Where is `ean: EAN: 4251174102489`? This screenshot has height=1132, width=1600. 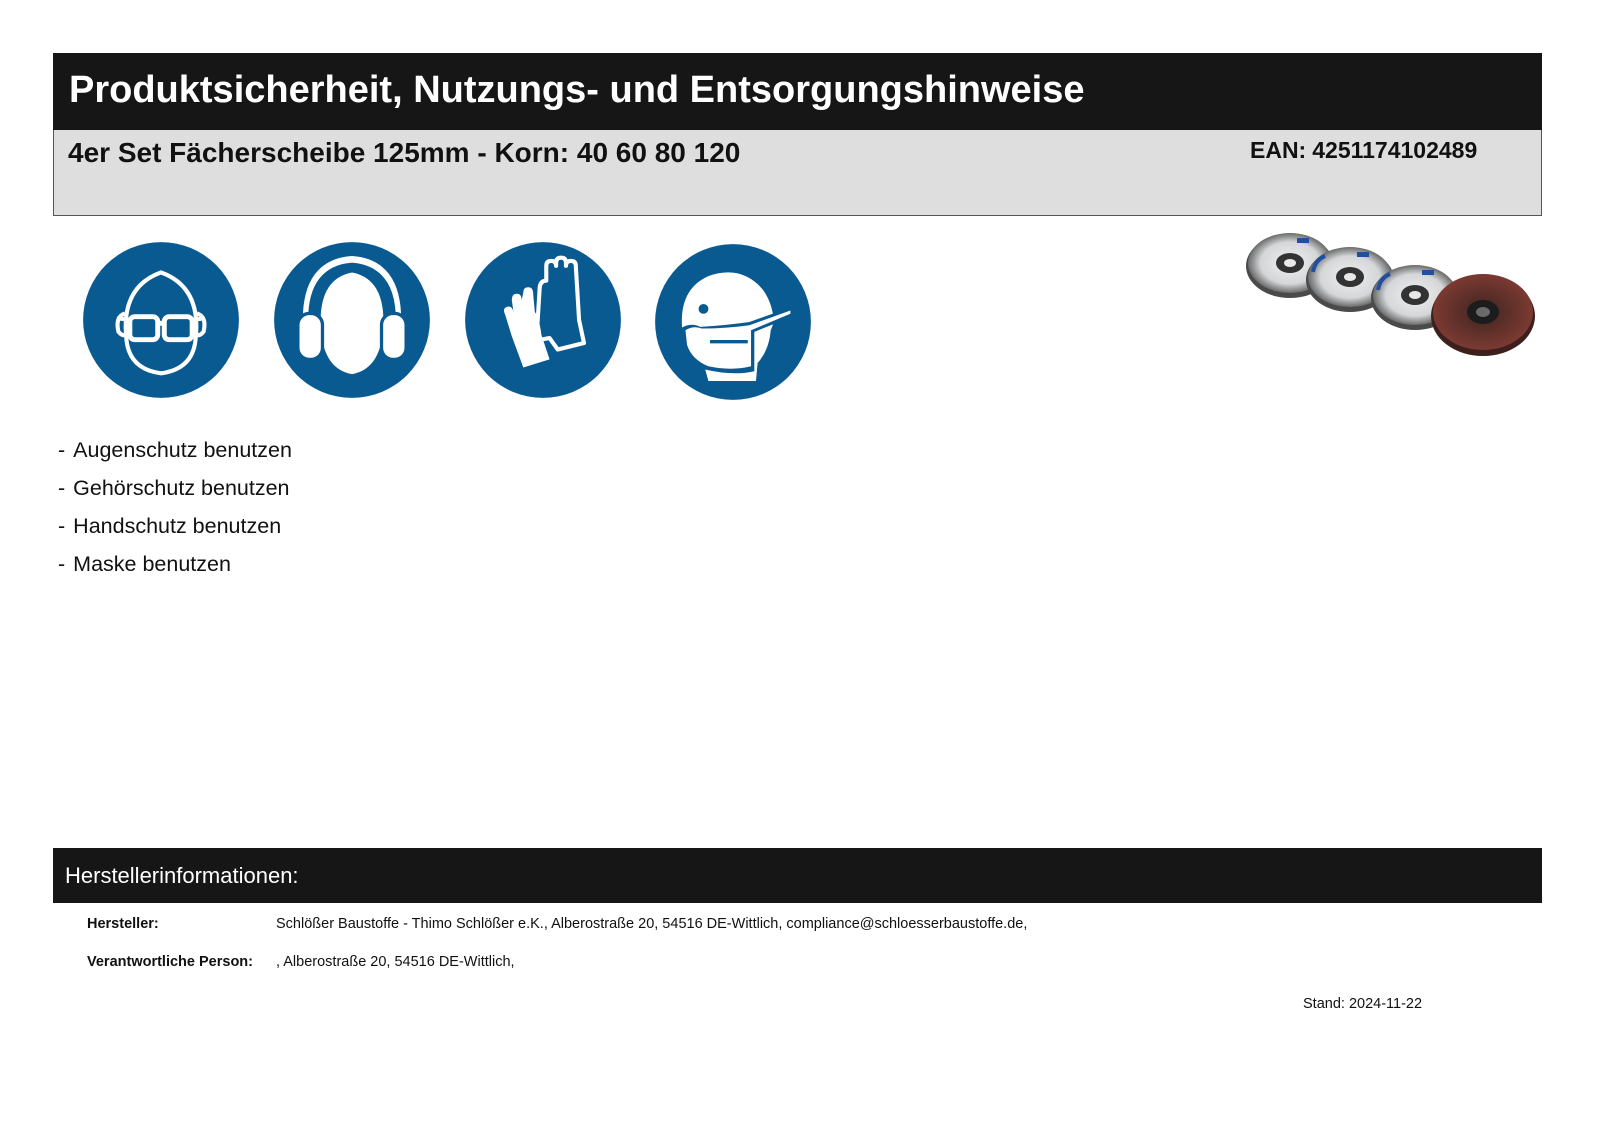 ean: EAN: 4251174102489 is located at coordinates (1363, 150).